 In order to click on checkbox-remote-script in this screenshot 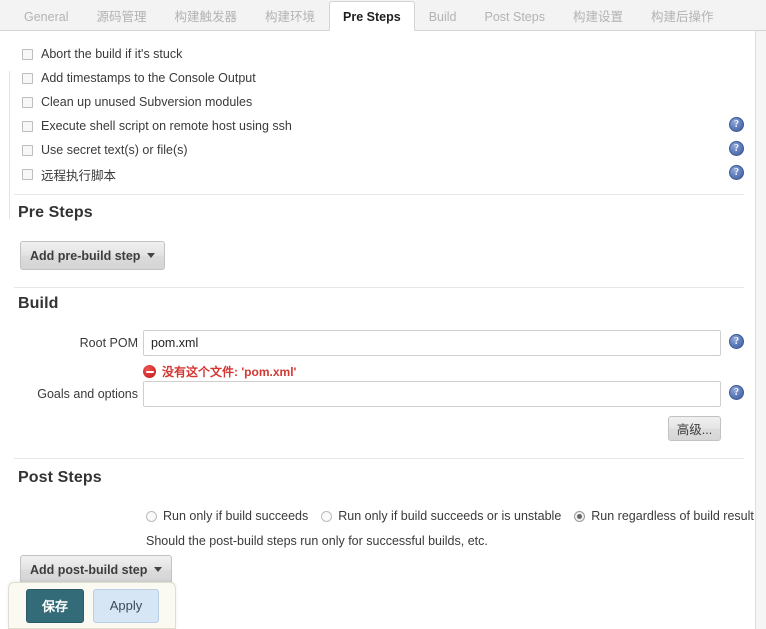, I will do `click(27, 174)`.